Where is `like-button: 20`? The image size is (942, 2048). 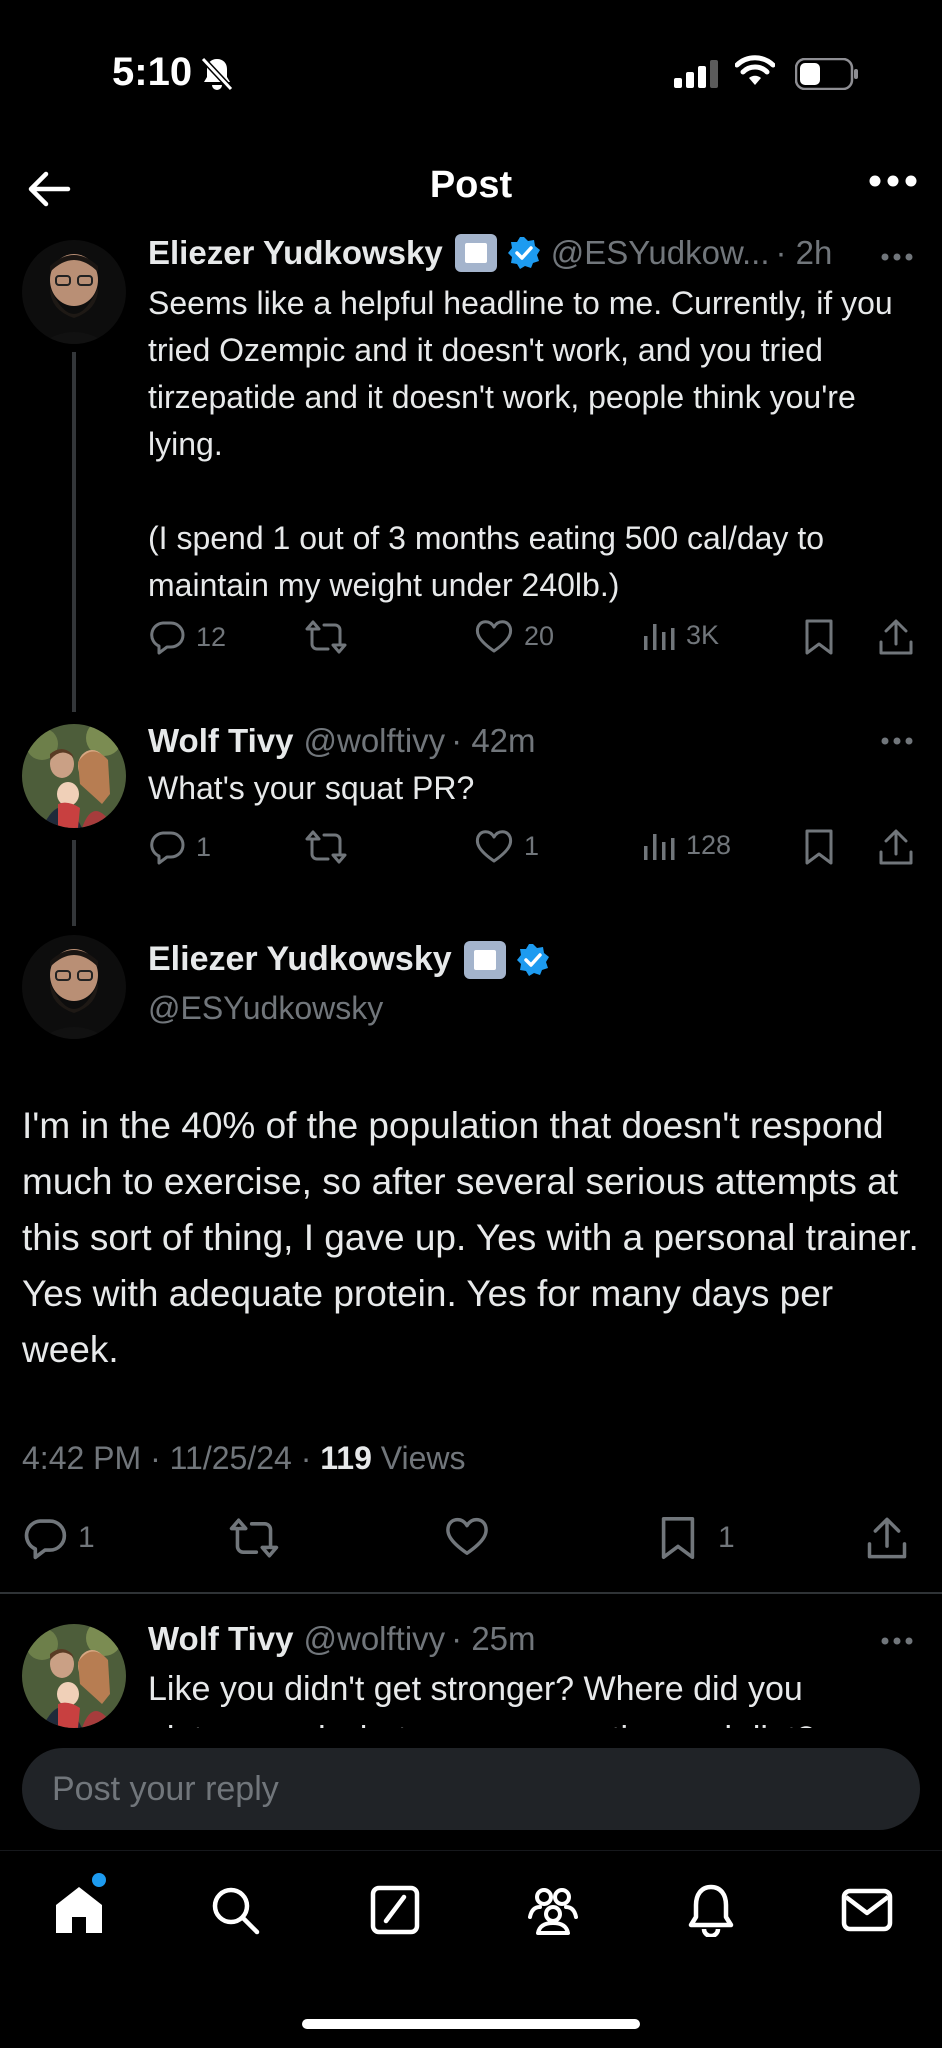 like-button: 20 is located at coordinates (514, 636).